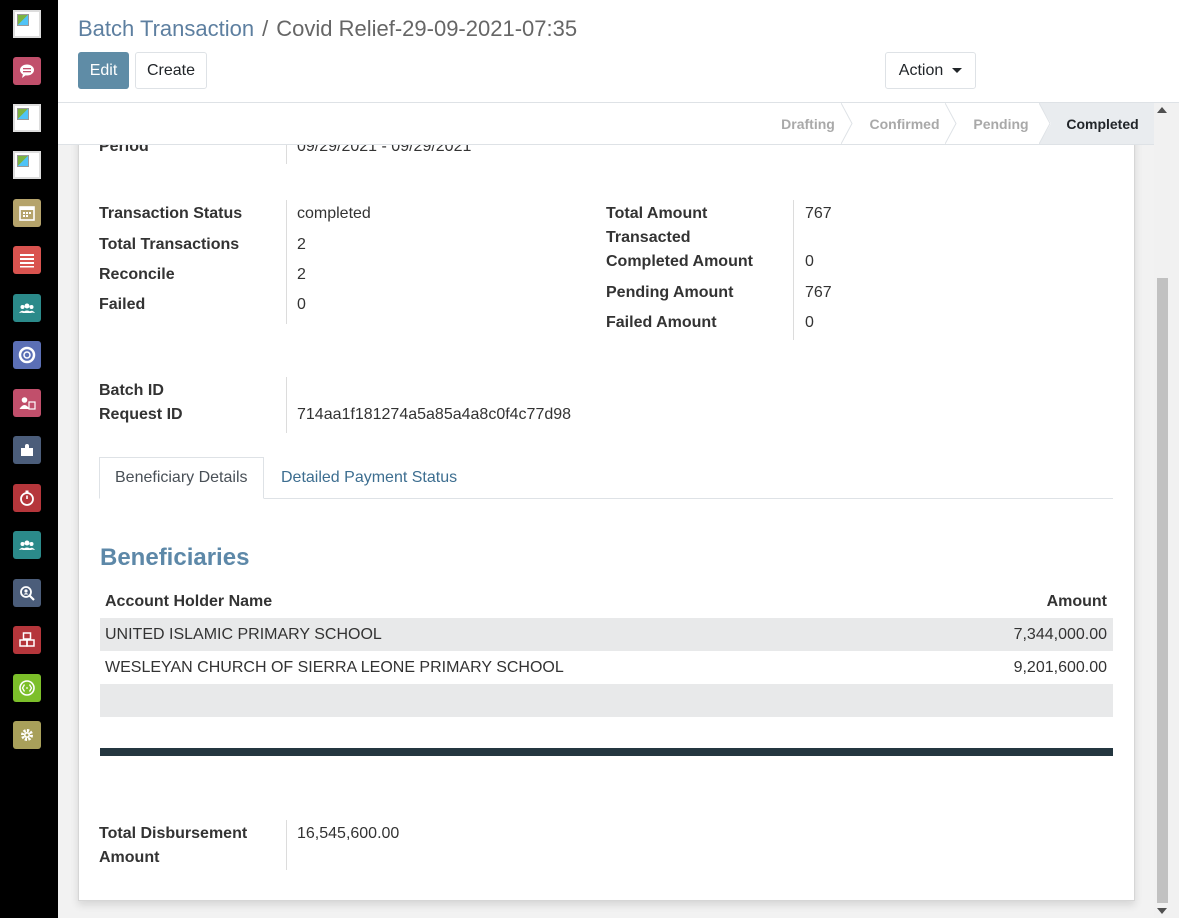  What do you see at coordinates (434, 414) in the screenshot?
I see `request-id-value: 714aa1f181274a5a85a4a8c0f4c77d98` at bounding box center [434, 414].